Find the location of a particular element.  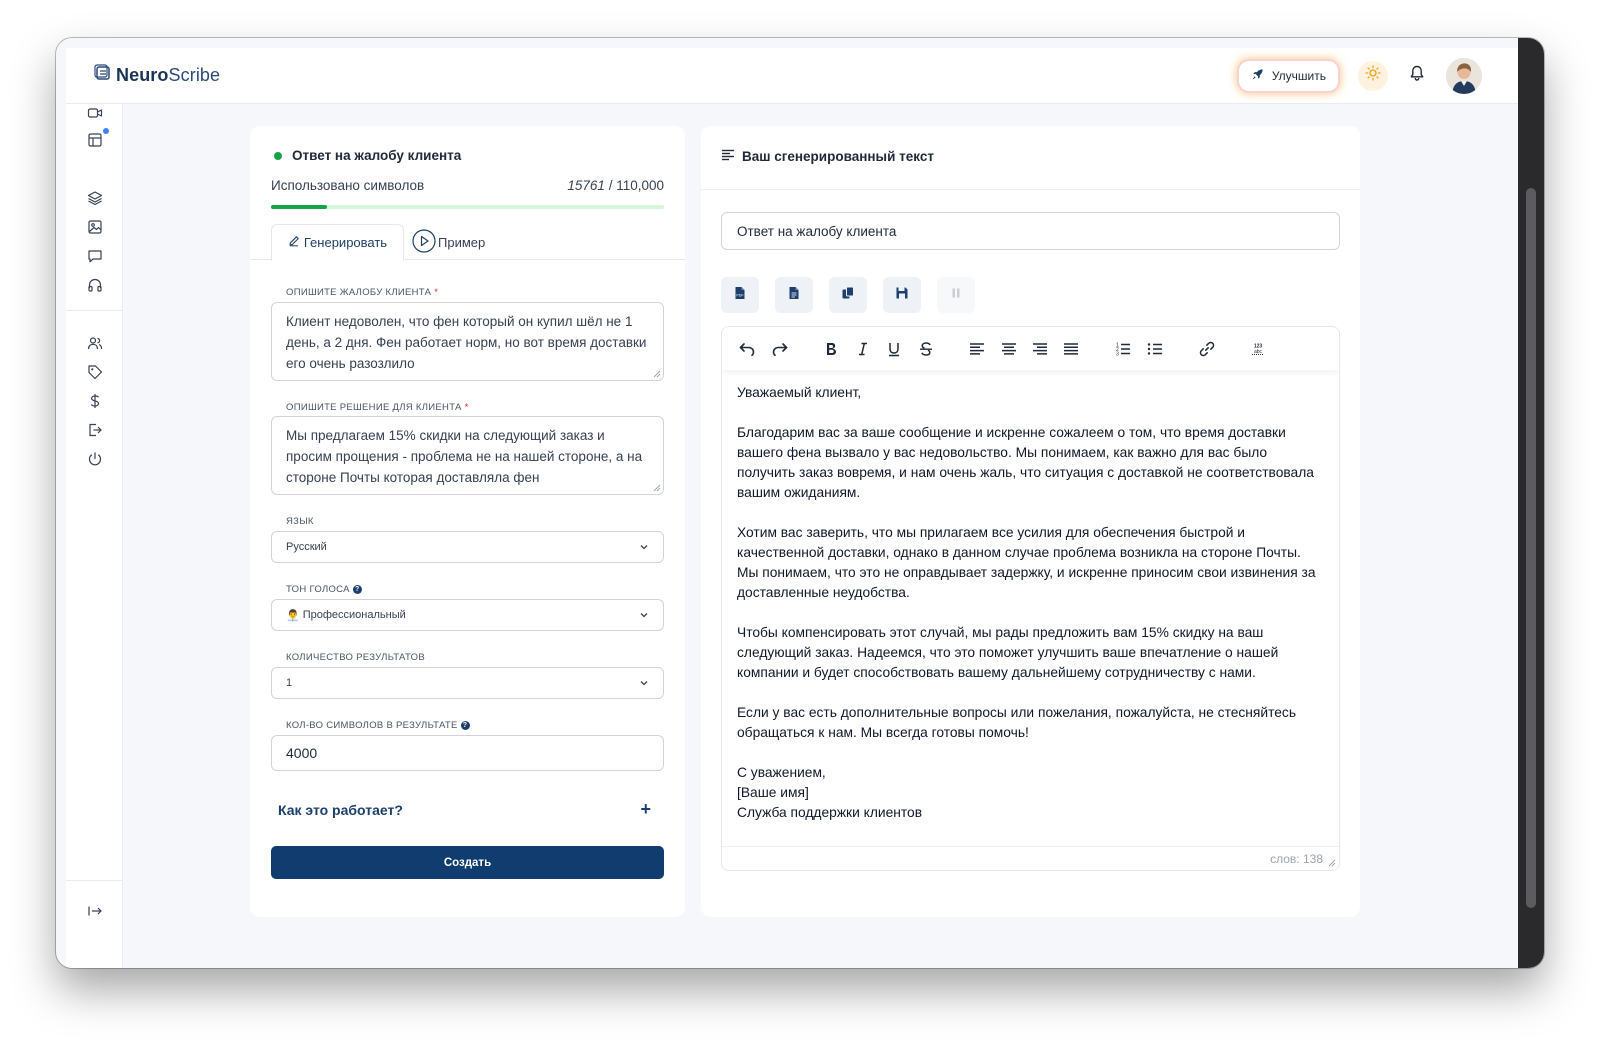

usage-total: / 110,000 is located at coordinates (636, 185).